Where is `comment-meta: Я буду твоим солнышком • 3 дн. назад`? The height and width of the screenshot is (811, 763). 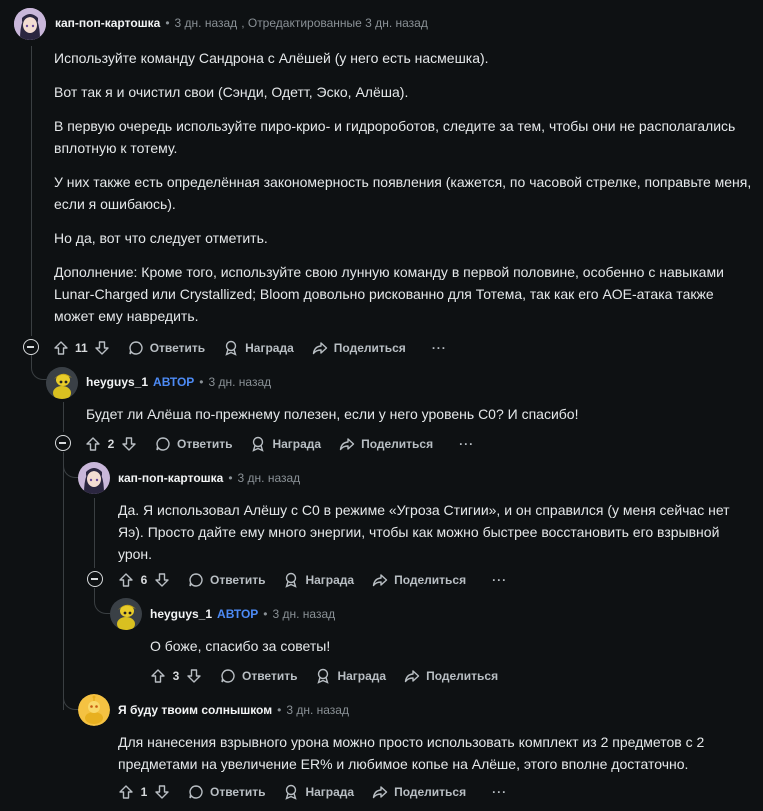 comment-meta: Я буду твоим солнышком • 3 дн. назад is located at coordinates (233, 710).